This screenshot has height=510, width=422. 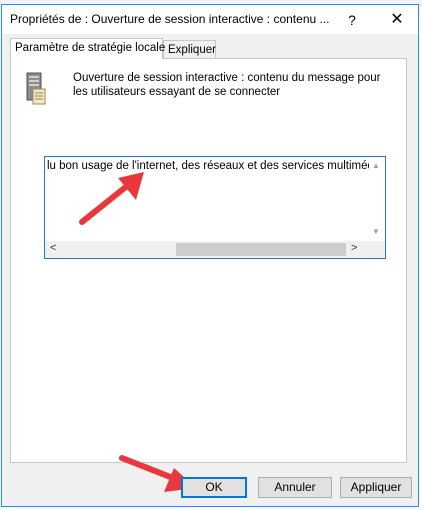 I want to click on scroll-up-arrow-icon: ▲, so click(x=376, y=165).